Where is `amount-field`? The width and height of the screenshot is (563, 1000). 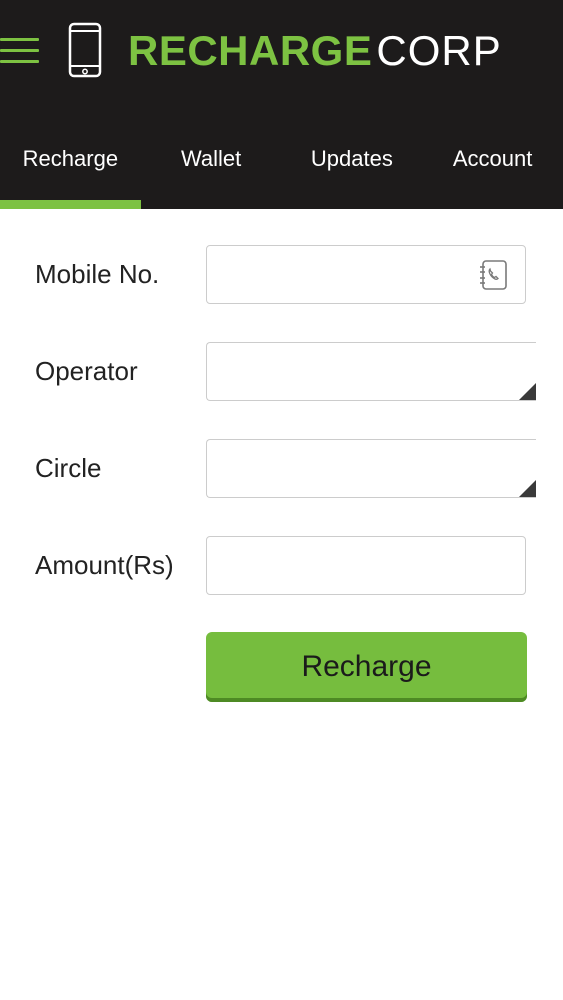 amount-field is located at coordinates (366, 565).